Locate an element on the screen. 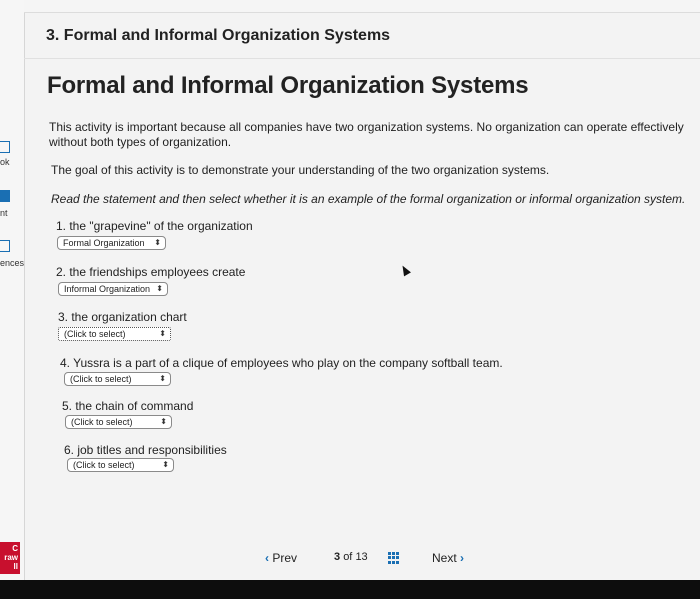  question-3-text: 3. the organization chart is located at coordinates (122, 317).